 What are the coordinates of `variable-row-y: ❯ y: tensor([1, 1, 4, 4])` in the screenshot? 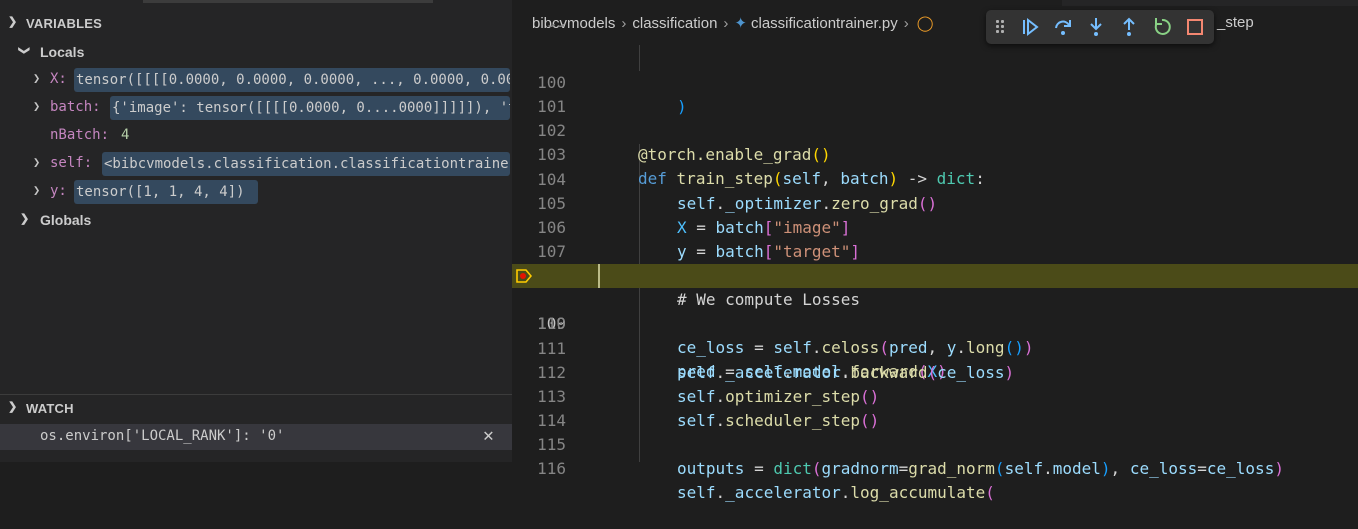 It's located at (256, 192).